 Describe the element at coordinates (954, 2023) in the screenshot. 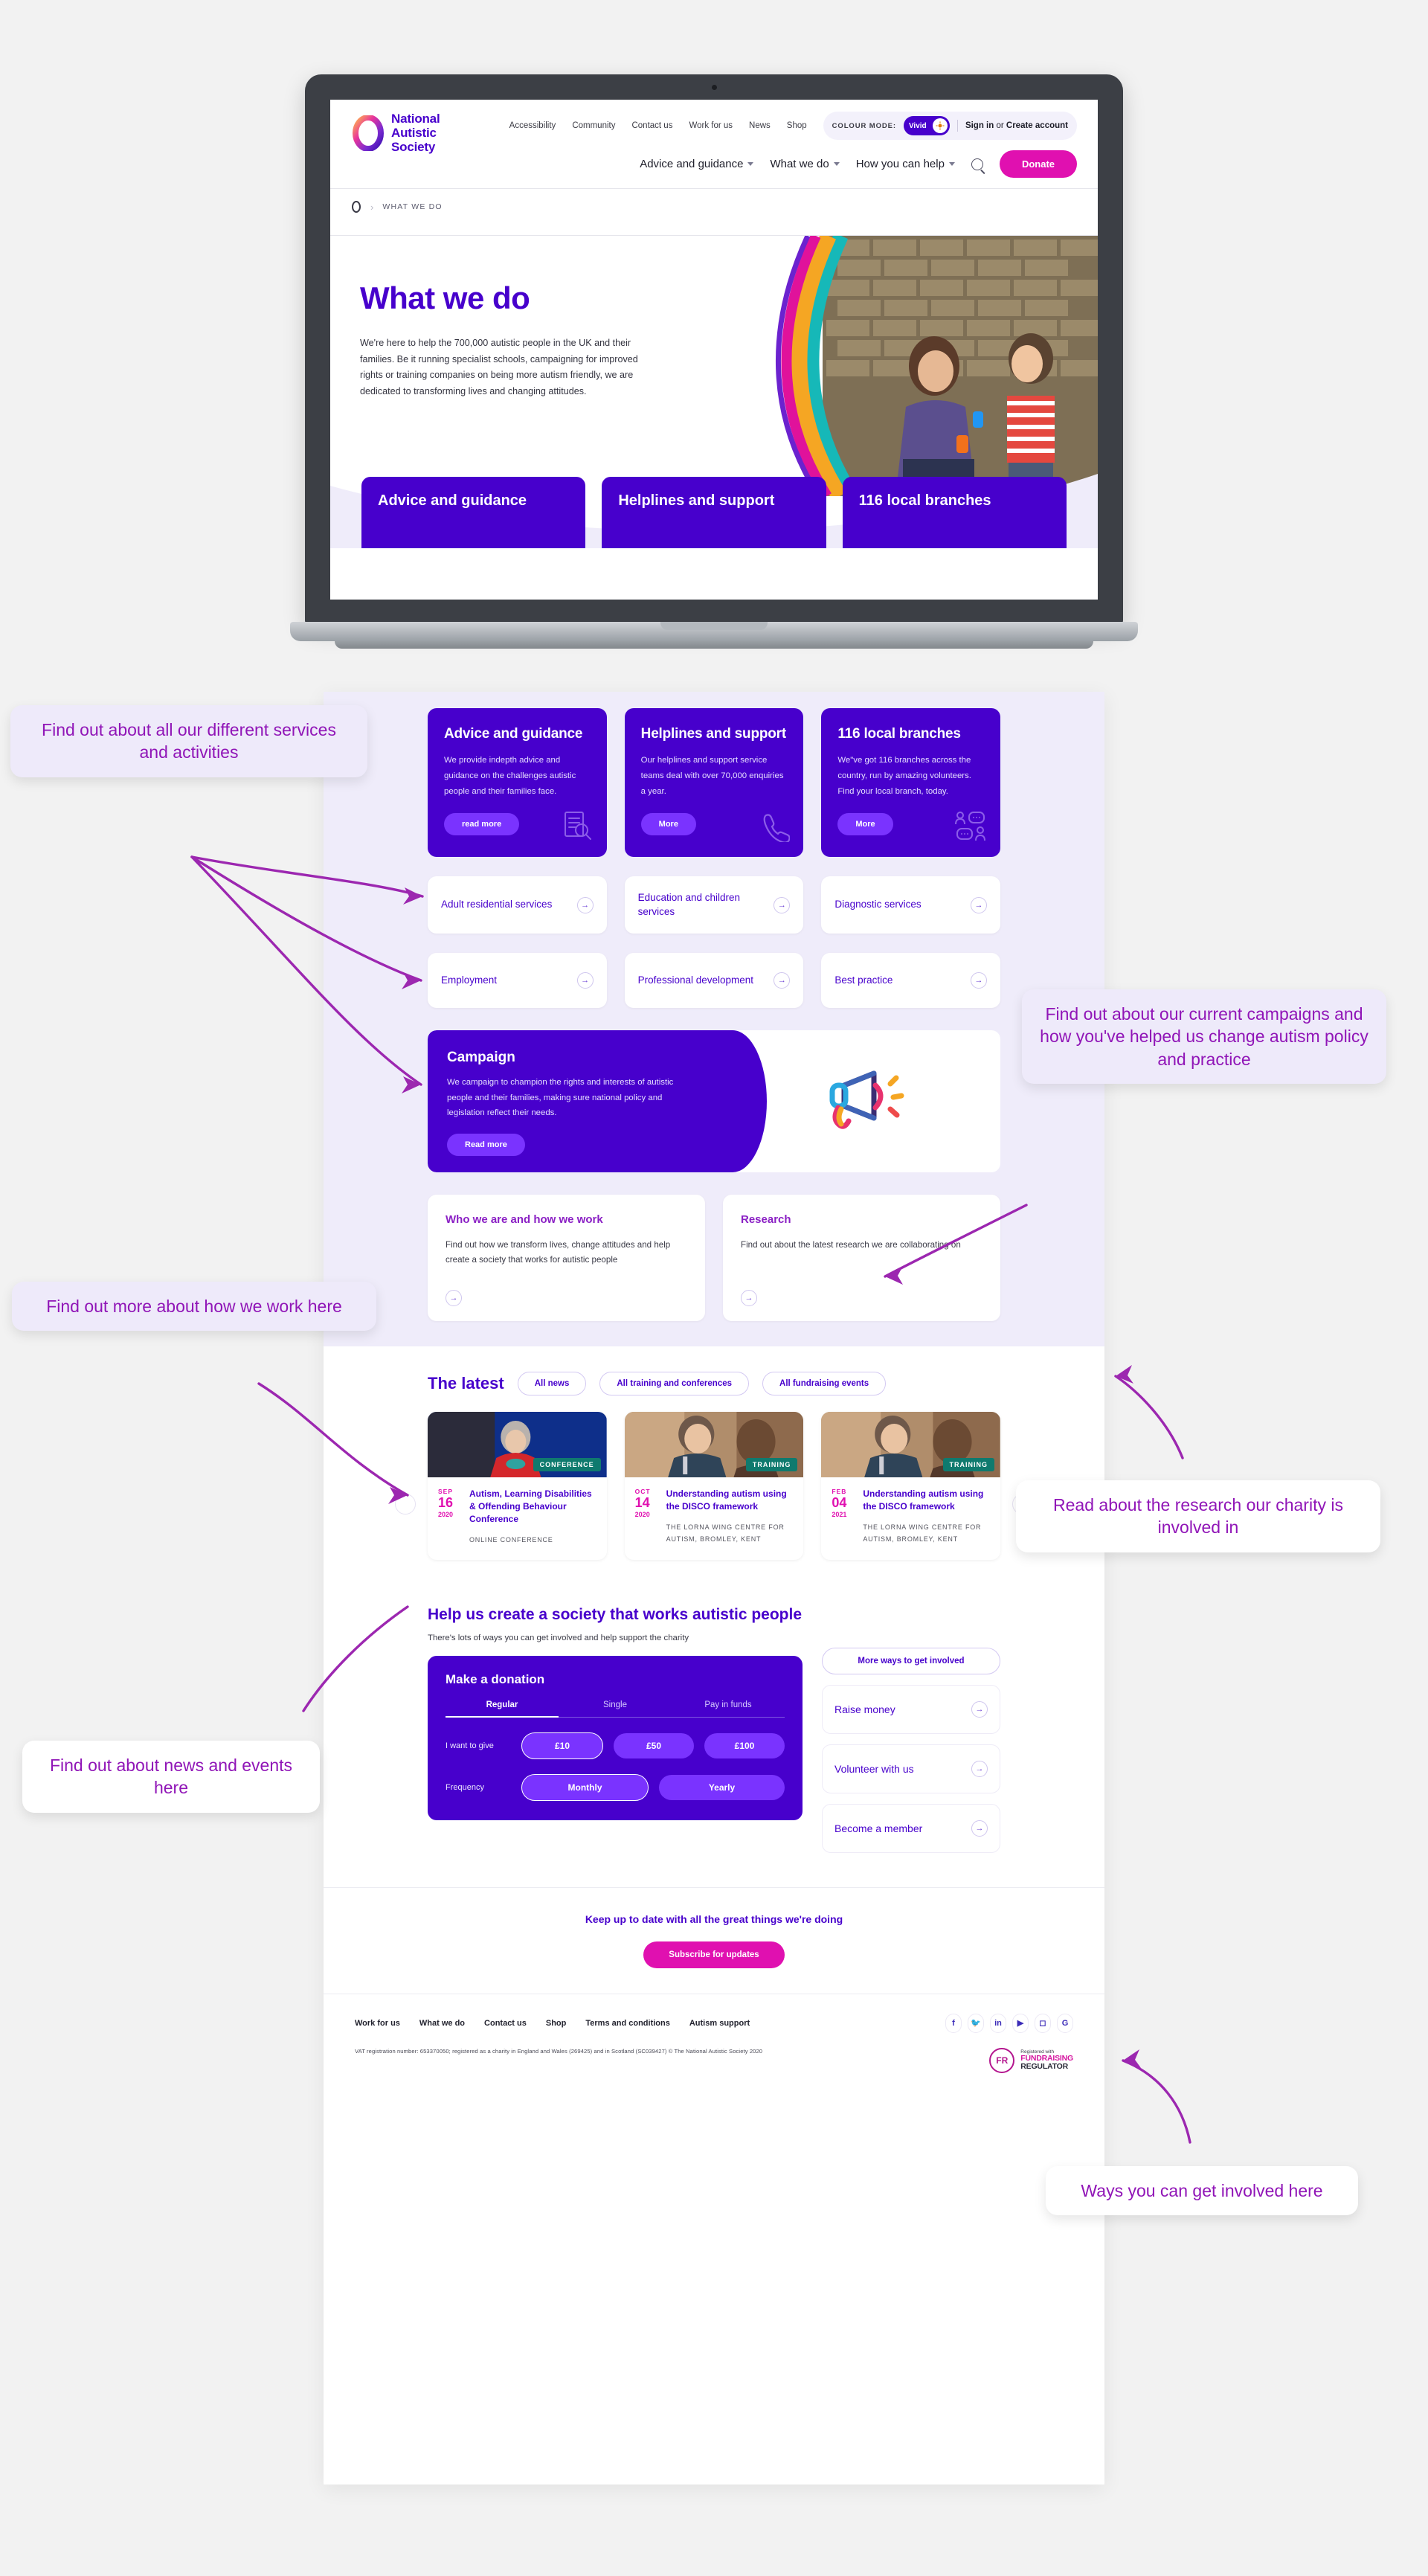

I see `facebook-icon: f` at that location.